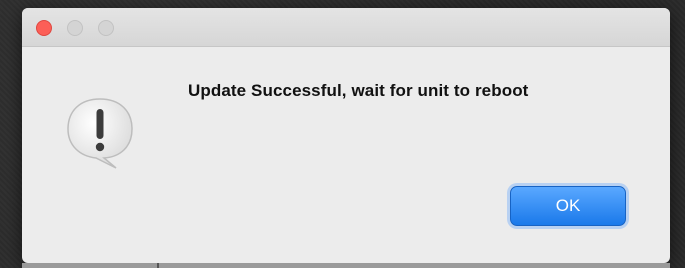 The image size is (685, 268). I want to click on minimize-window-button, so click(75, 28).